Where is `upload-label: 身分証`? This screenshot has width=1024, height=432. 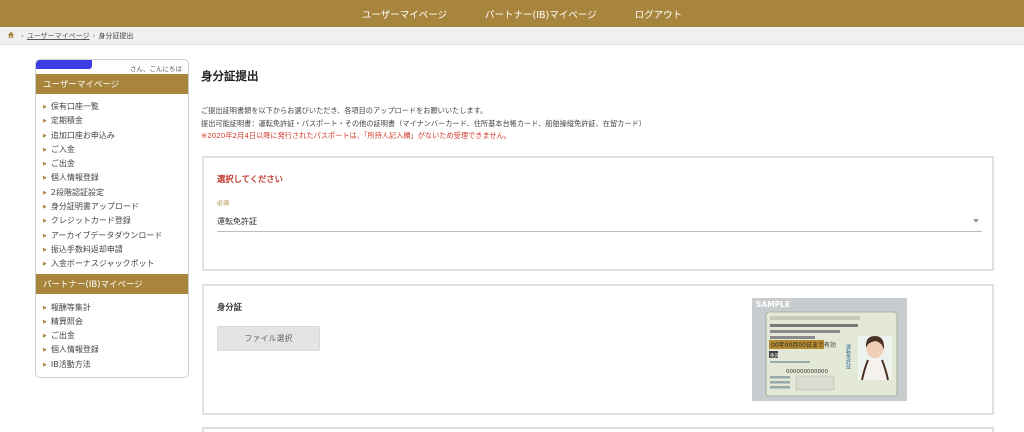 upload-label: 身分証 is located at coordinates (229, 307).